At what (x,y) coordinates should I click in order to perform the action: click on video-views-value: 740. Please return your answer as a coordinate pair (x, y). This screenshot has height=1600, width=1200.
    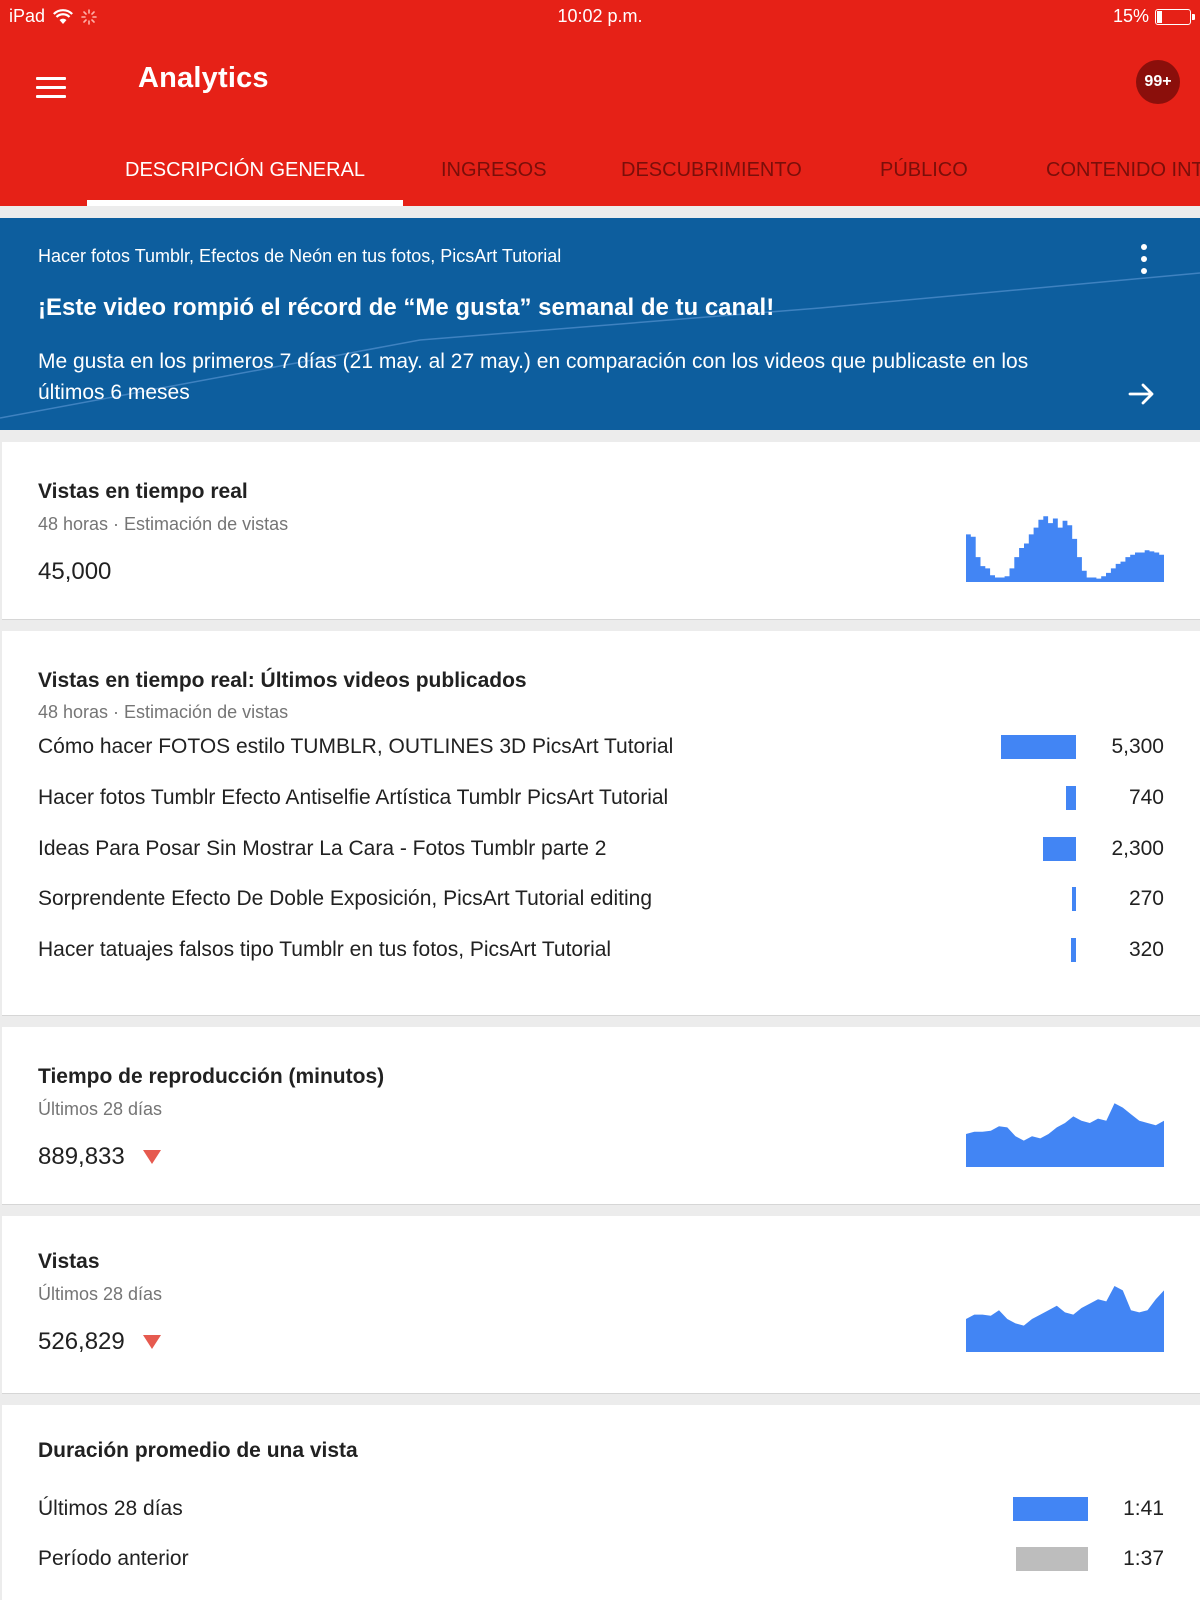
    Looking at the image, I should click on (1146, 797).